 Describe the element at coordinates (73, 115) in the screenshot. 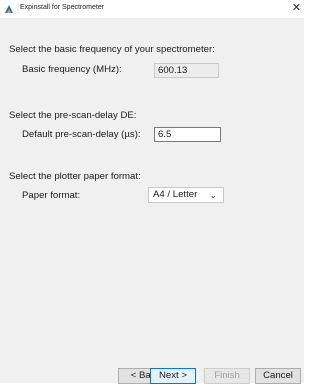

I see `prescan-heading: Select the pre-scan-delay DE:` at that location.